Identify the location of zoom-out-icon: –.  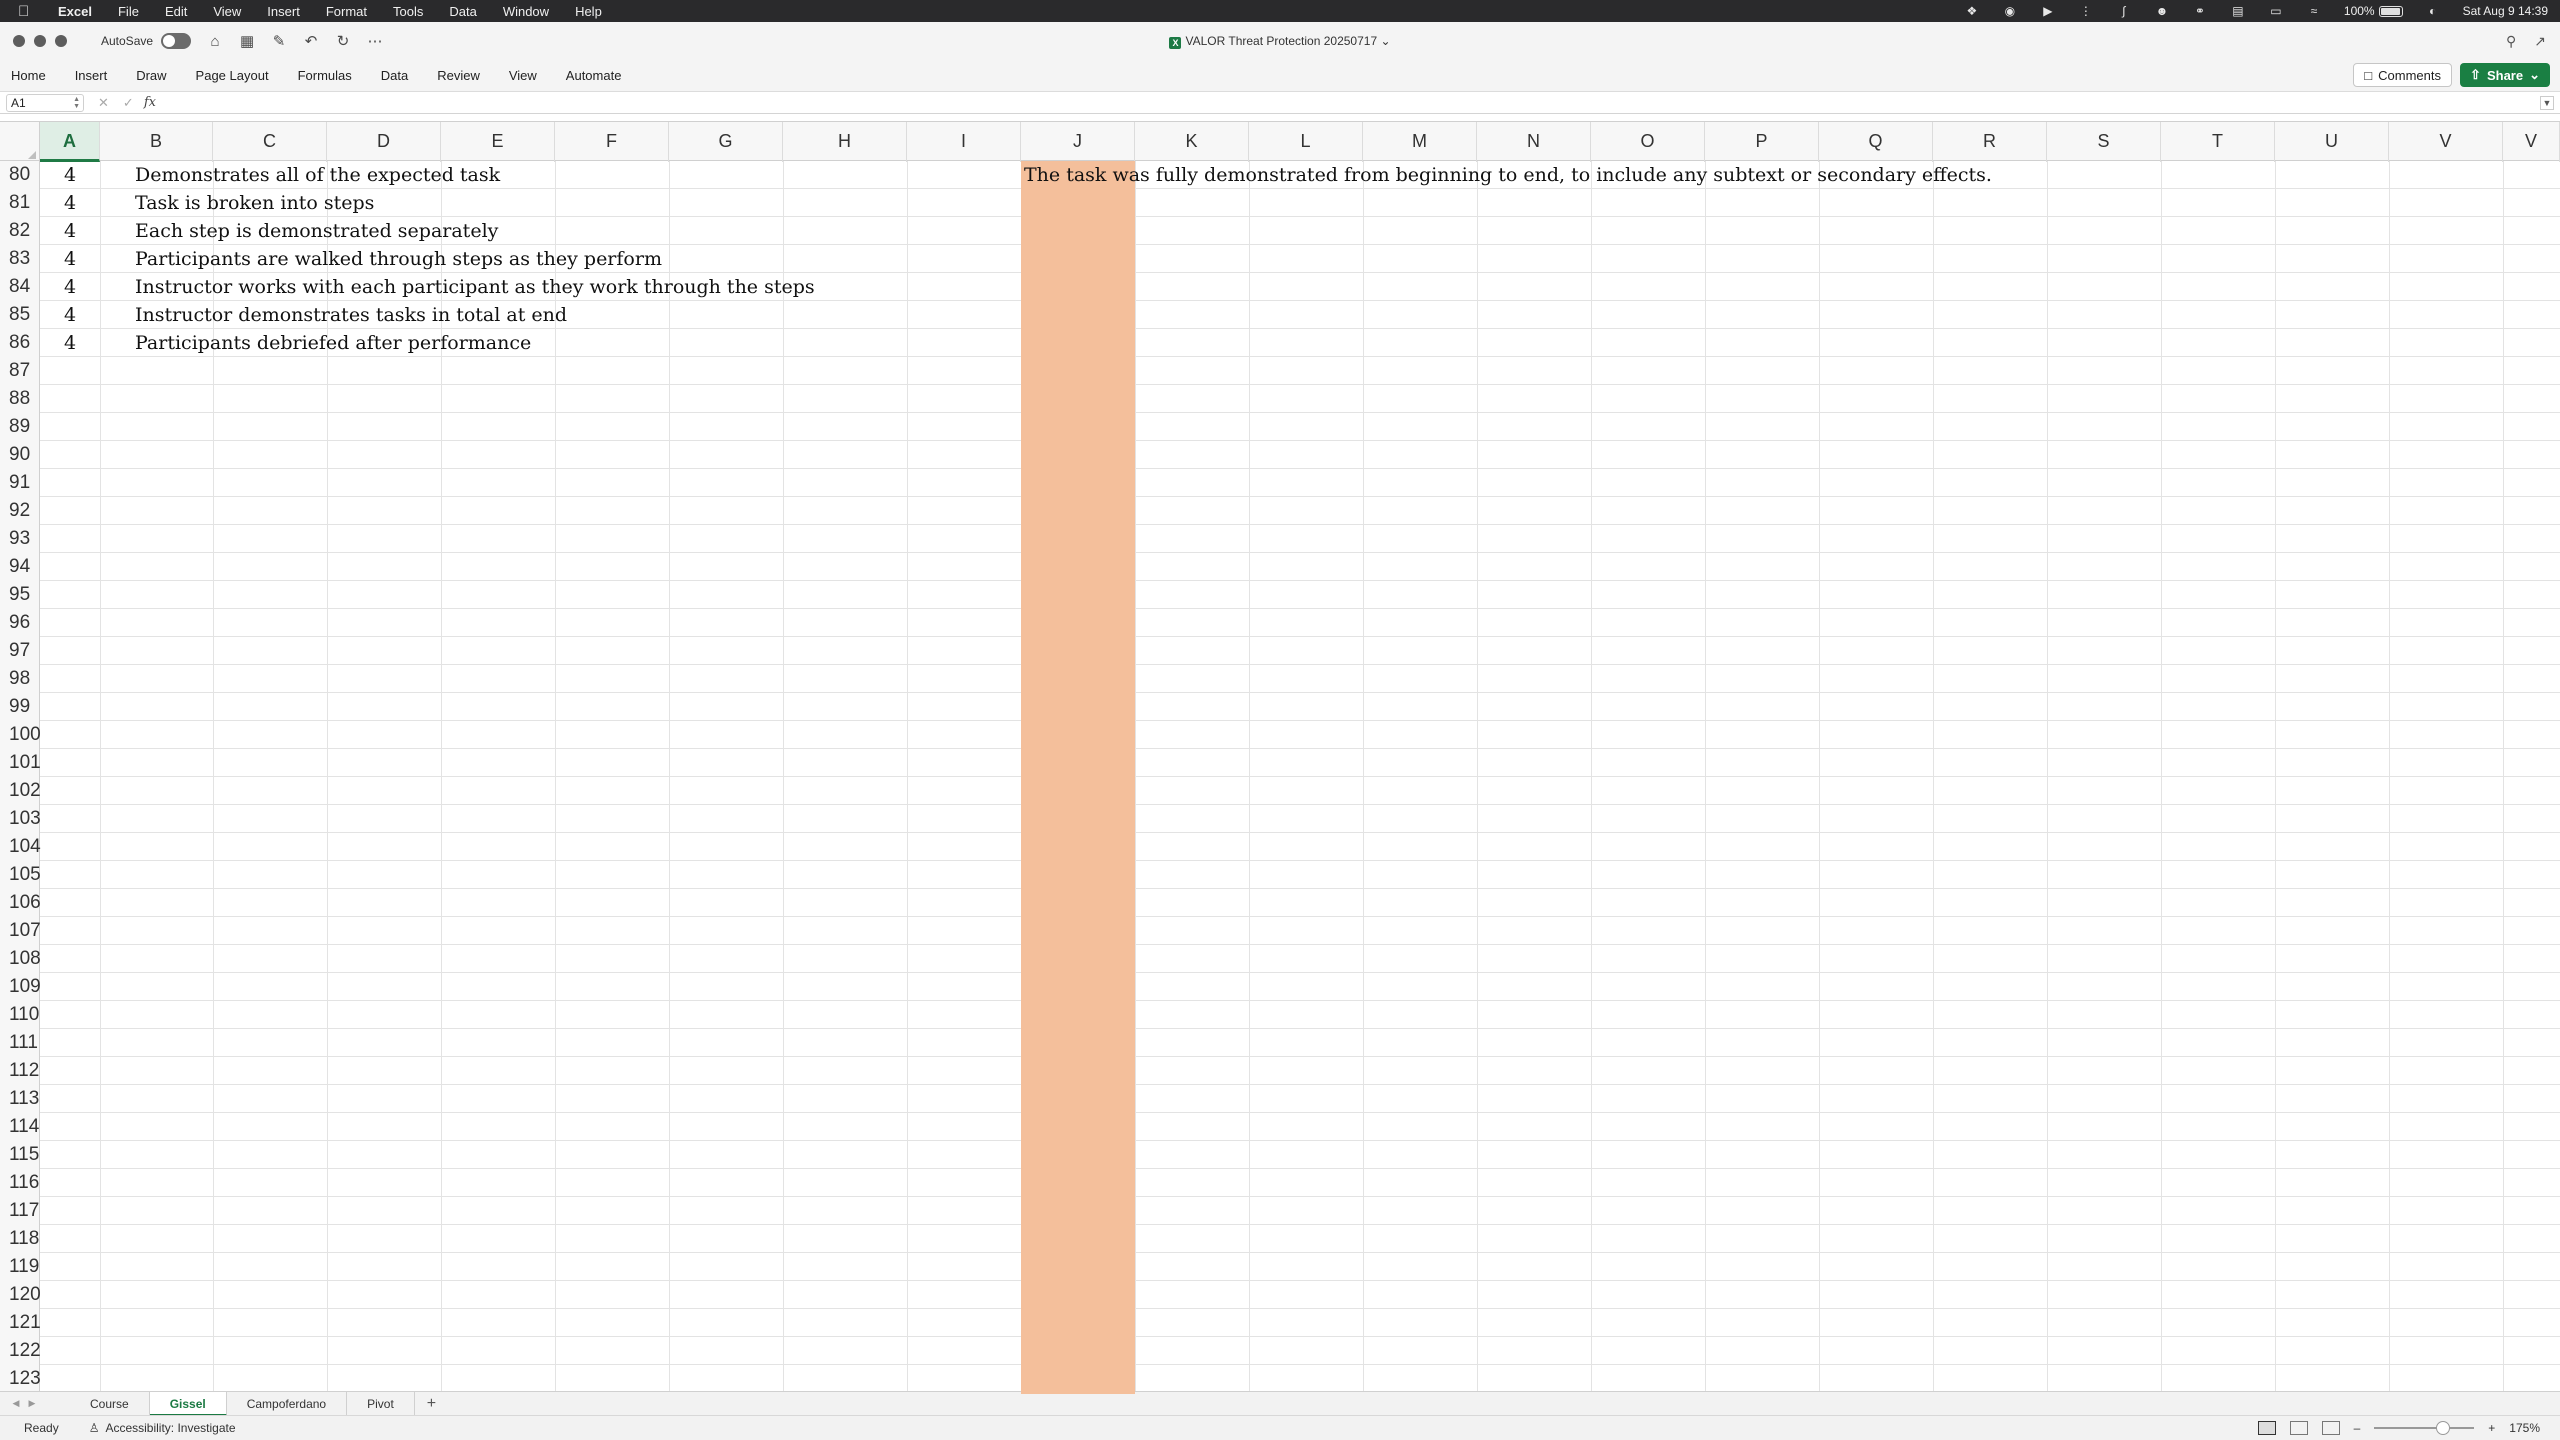
(2357, 1428).